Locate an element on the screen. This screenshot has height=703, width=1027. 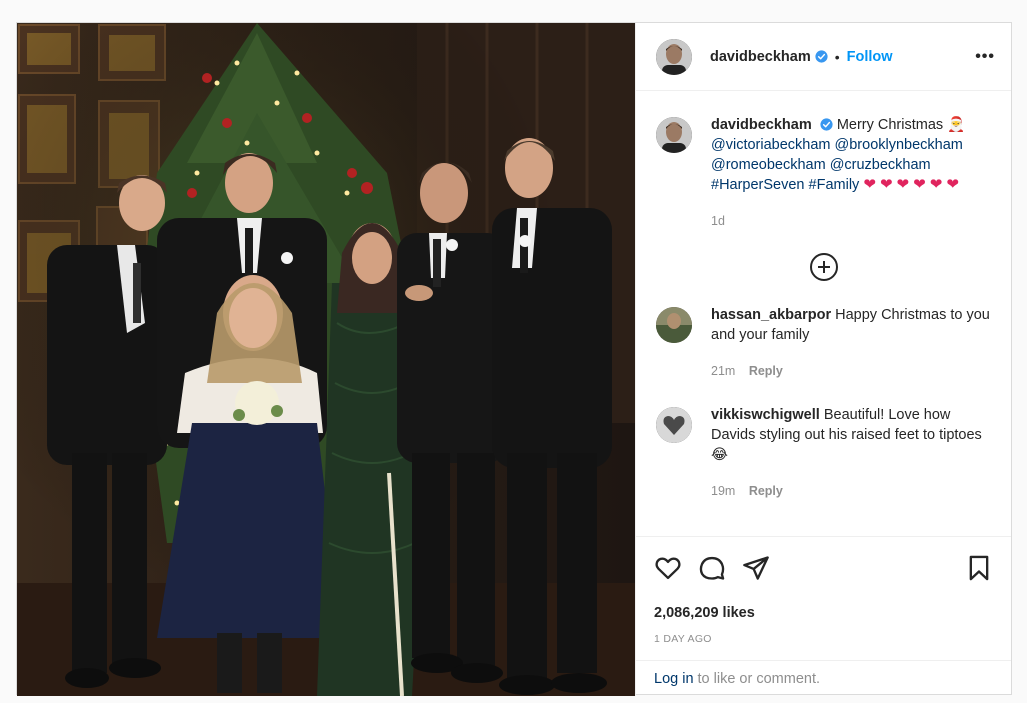
load-more-comments-icon is located at coordinates (823, 267).